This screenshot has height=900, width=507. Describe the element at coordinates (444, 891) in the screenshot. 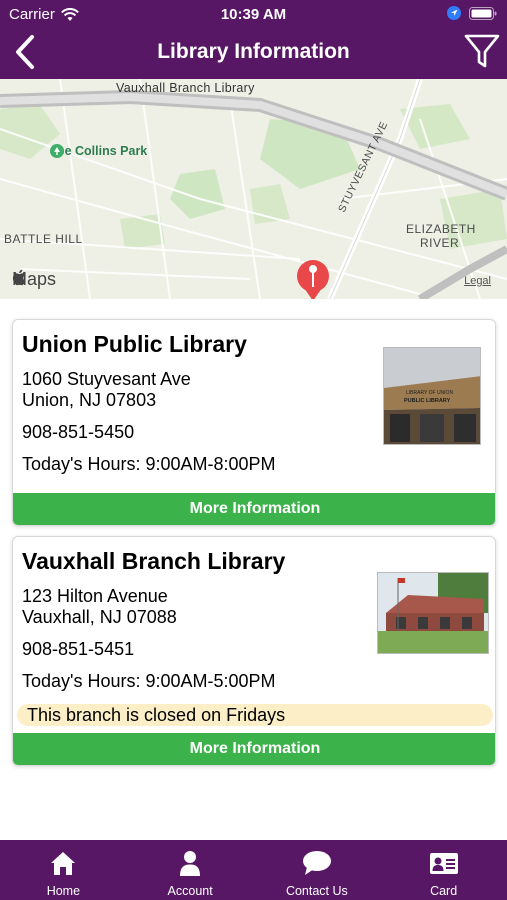

I see `tab-label: Card` at that location.